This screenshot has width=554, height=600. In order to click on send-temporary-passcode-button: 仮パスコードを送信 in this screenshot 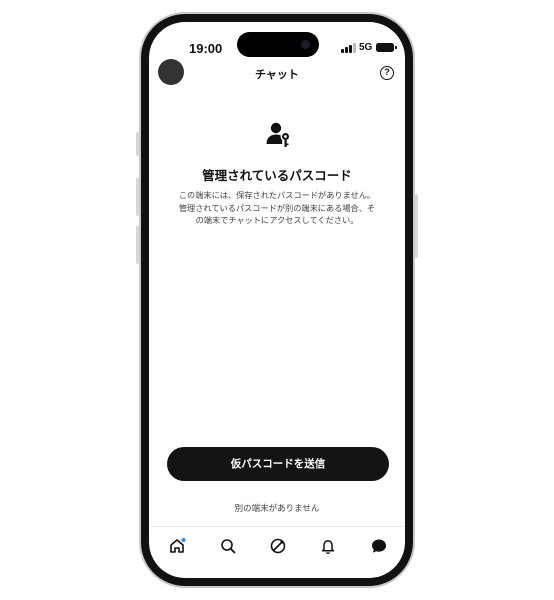, I will do `click(278, 464)`.